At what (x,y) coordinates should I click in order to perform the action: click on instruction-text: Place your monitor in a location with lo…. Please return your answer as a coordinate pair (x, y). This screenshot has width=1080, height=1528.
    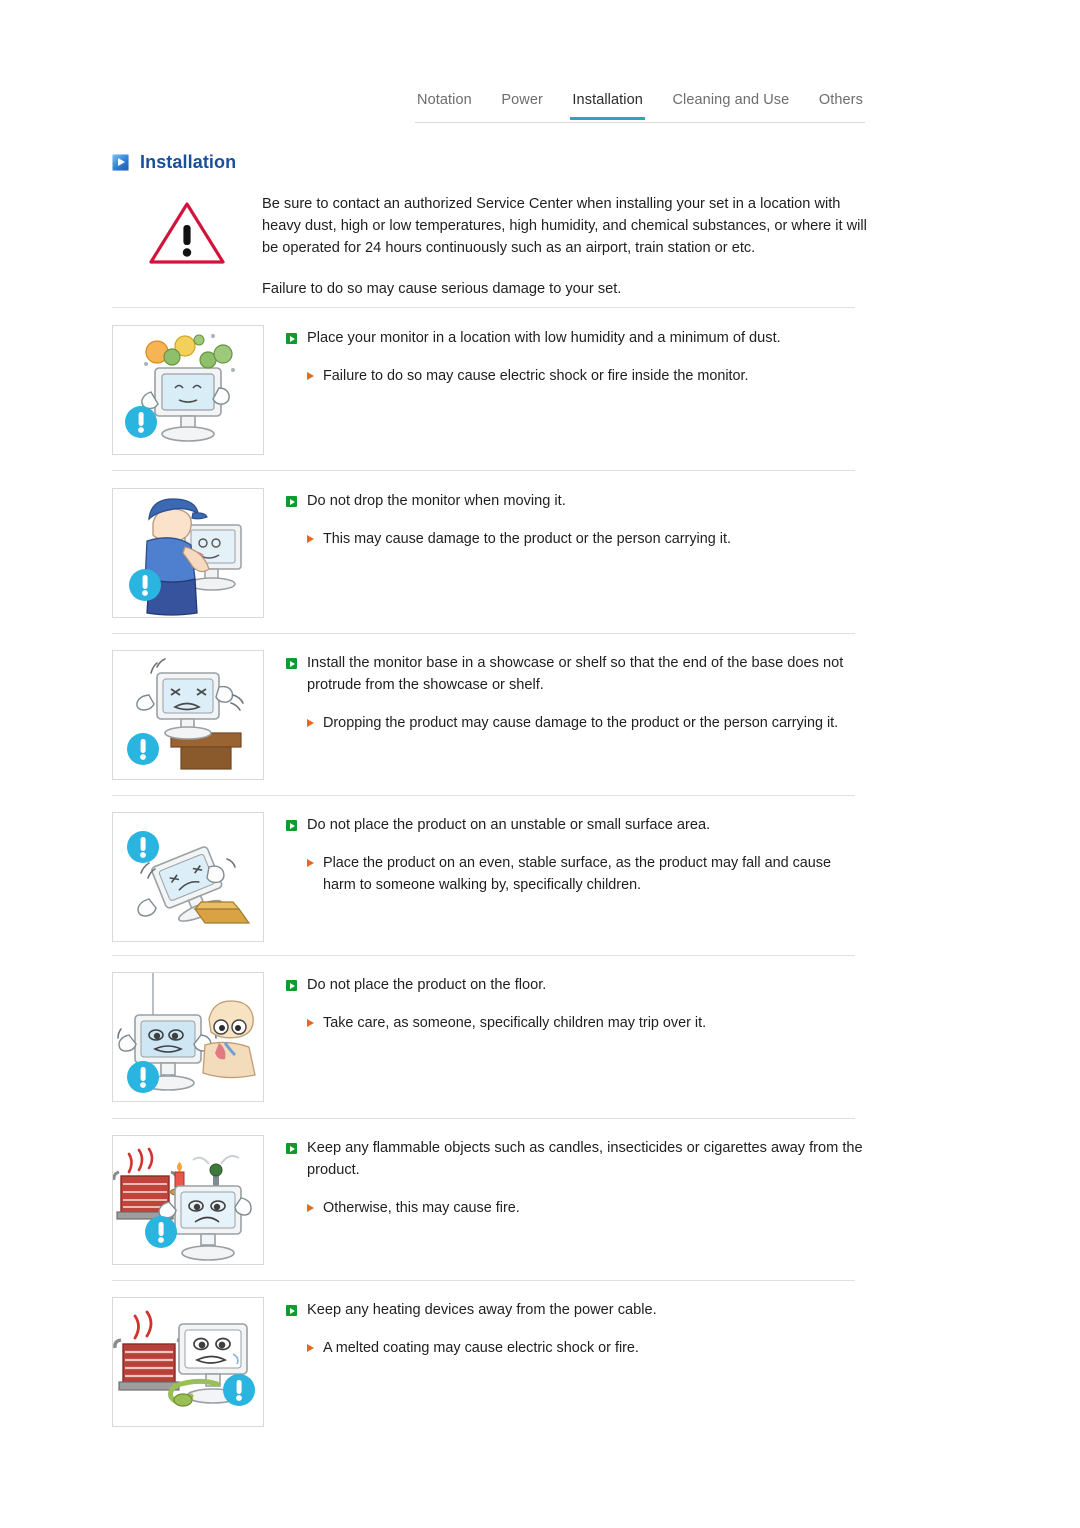
    Looking at the image, I should click on (565, 390).